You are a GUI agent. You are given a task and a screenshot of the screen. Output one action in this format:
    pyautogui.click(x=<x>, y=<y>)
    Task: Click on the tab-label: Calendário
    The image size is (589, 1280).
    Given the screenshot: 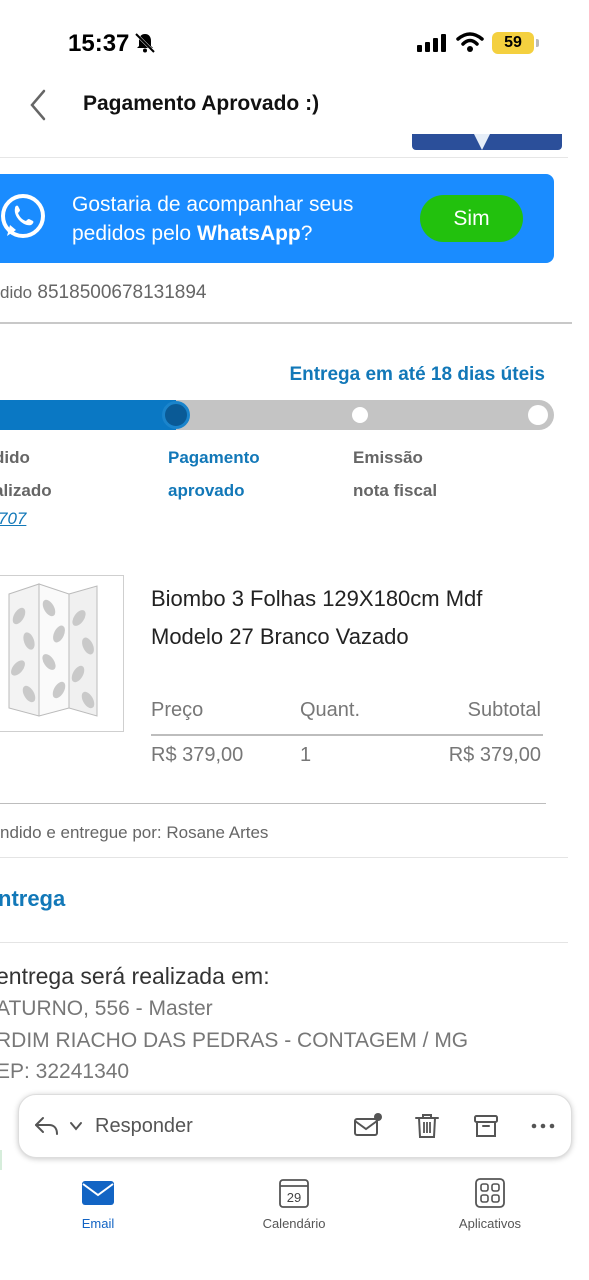 What is the action you would take?
    pyautogui.click(x=294, y=1223)
    